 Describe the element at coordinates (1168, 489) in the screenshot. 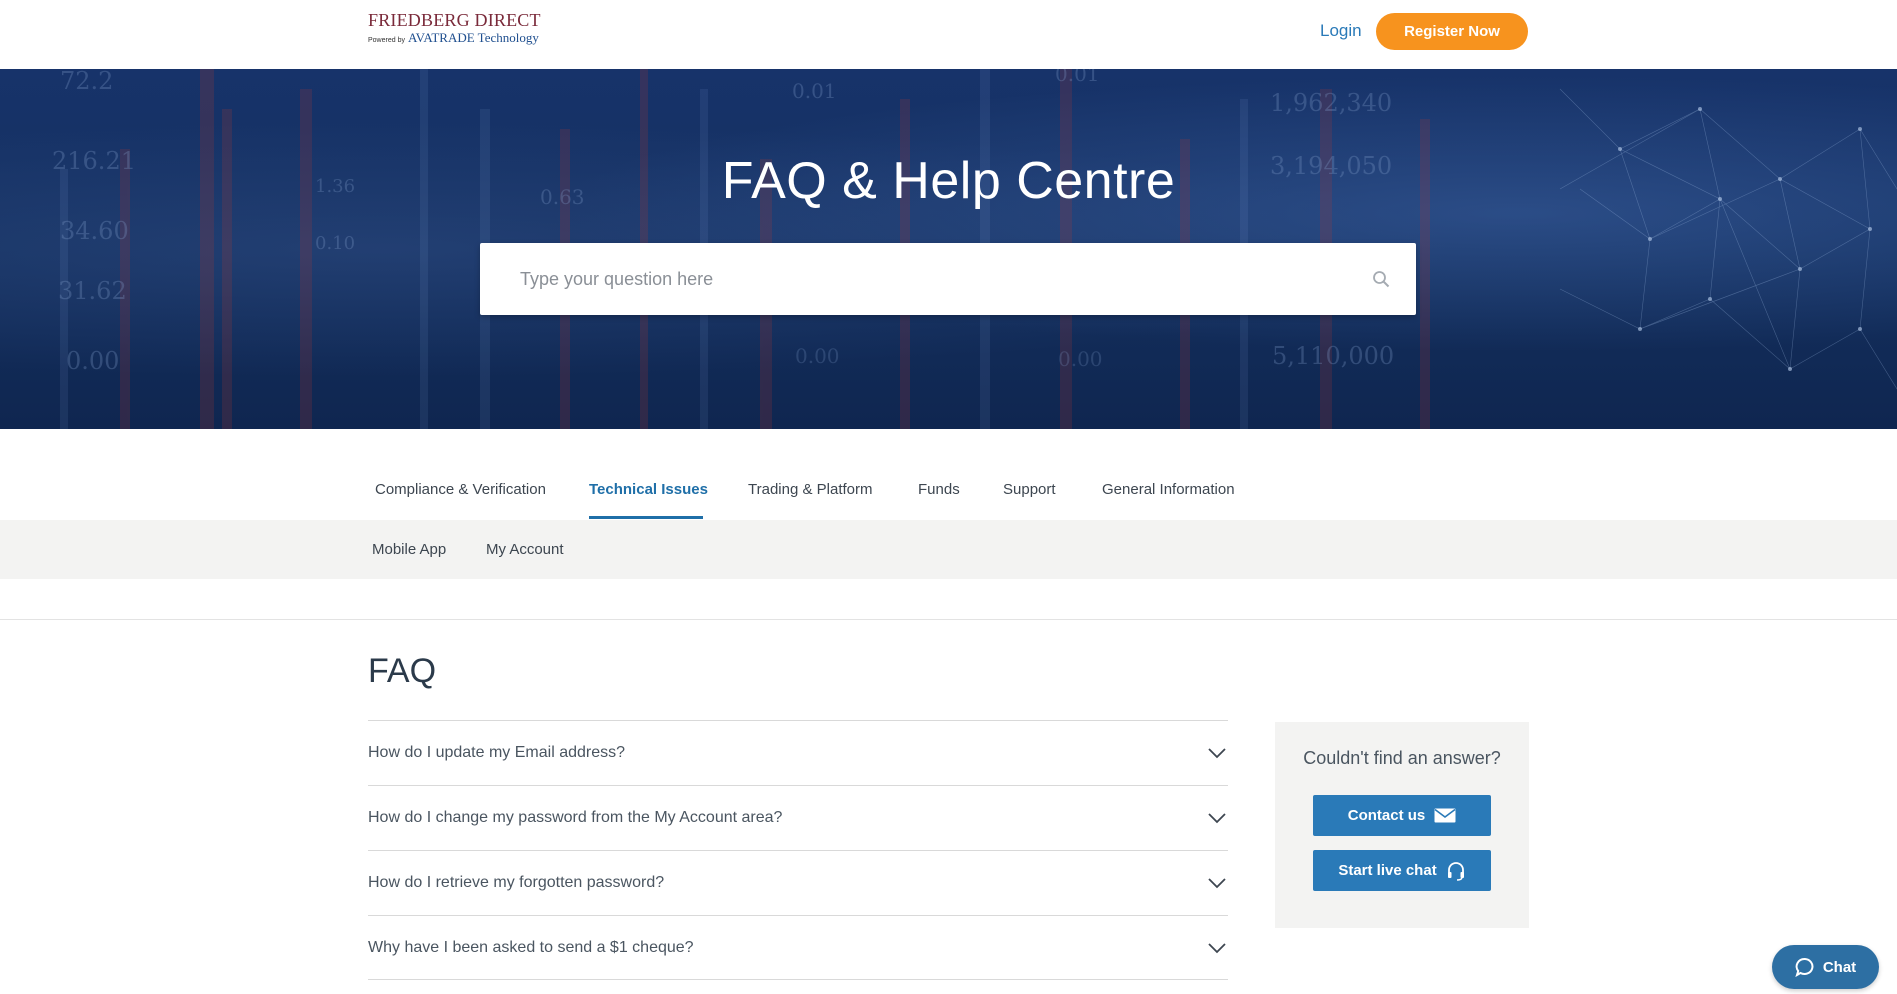

I see `tab-general-information: General Information` at that location.